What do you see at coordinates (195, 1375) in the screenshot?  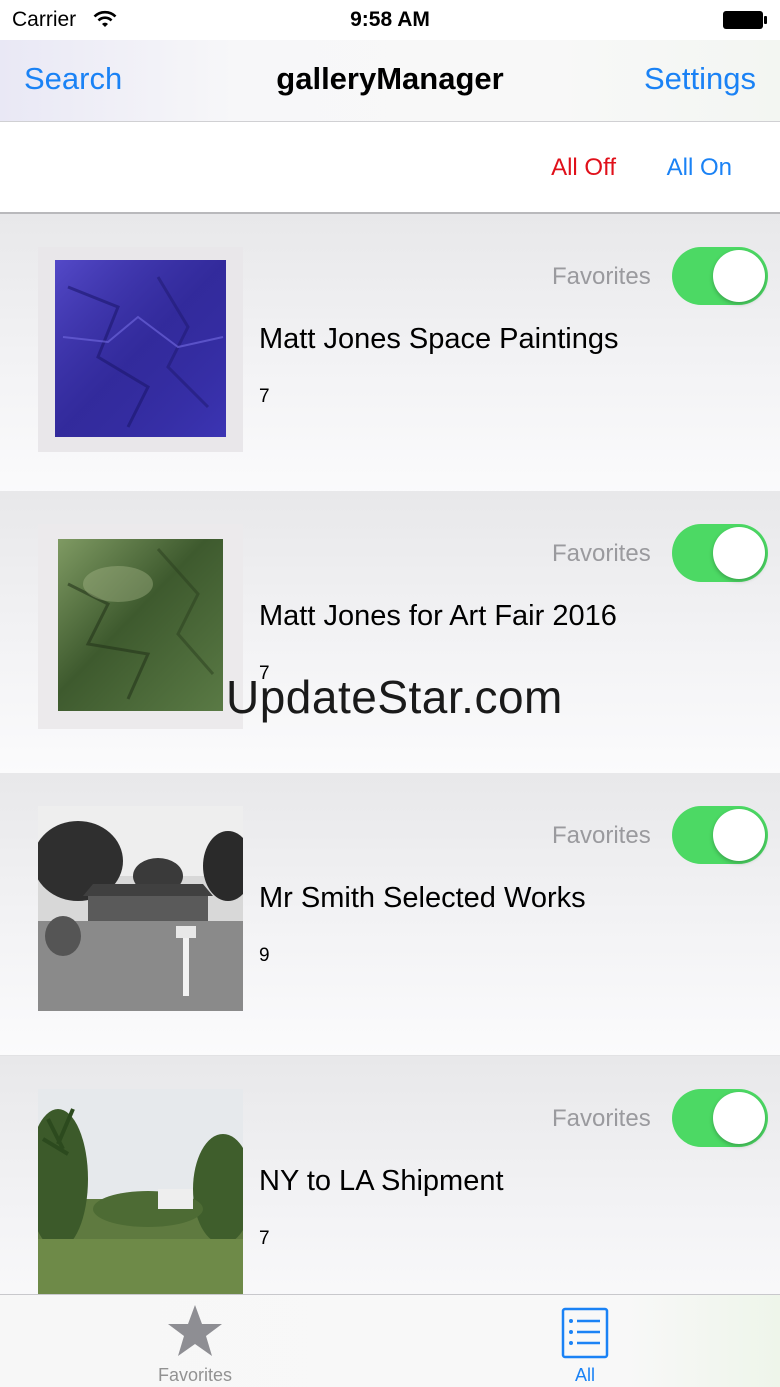 I see `tab-label: Favorites` at bounding box center [195, 1375].